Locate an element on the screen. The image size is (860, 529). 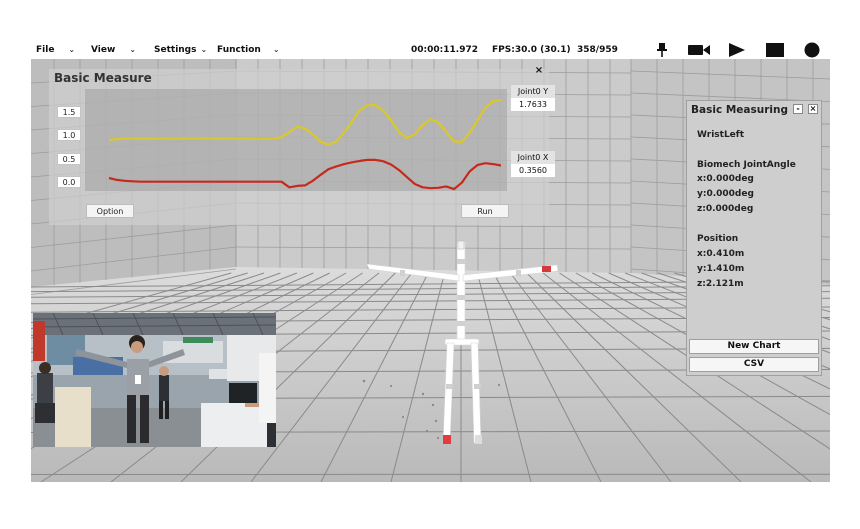
position-y-value: y:1.410m is located at coordinates (721, 269).